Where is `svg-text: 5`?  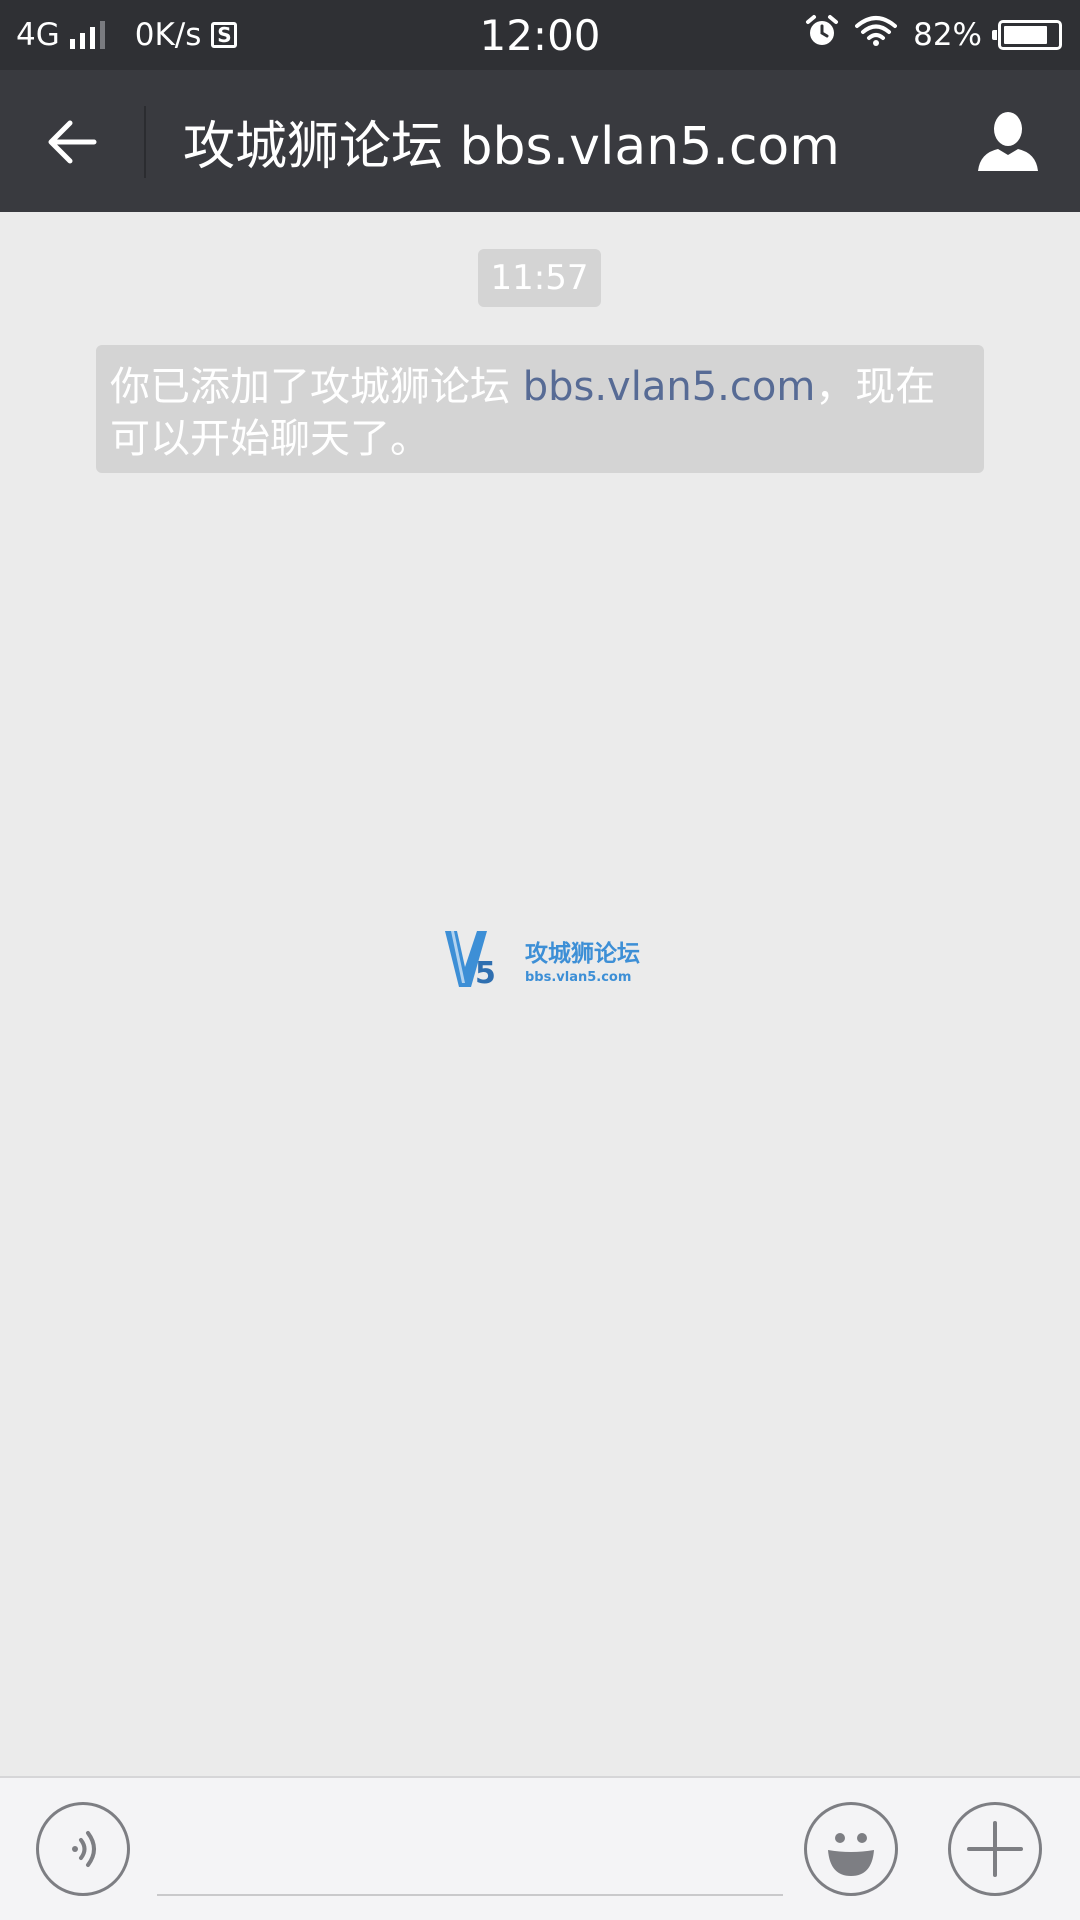 svg-text: 5 is located at coordinates (485, 973).